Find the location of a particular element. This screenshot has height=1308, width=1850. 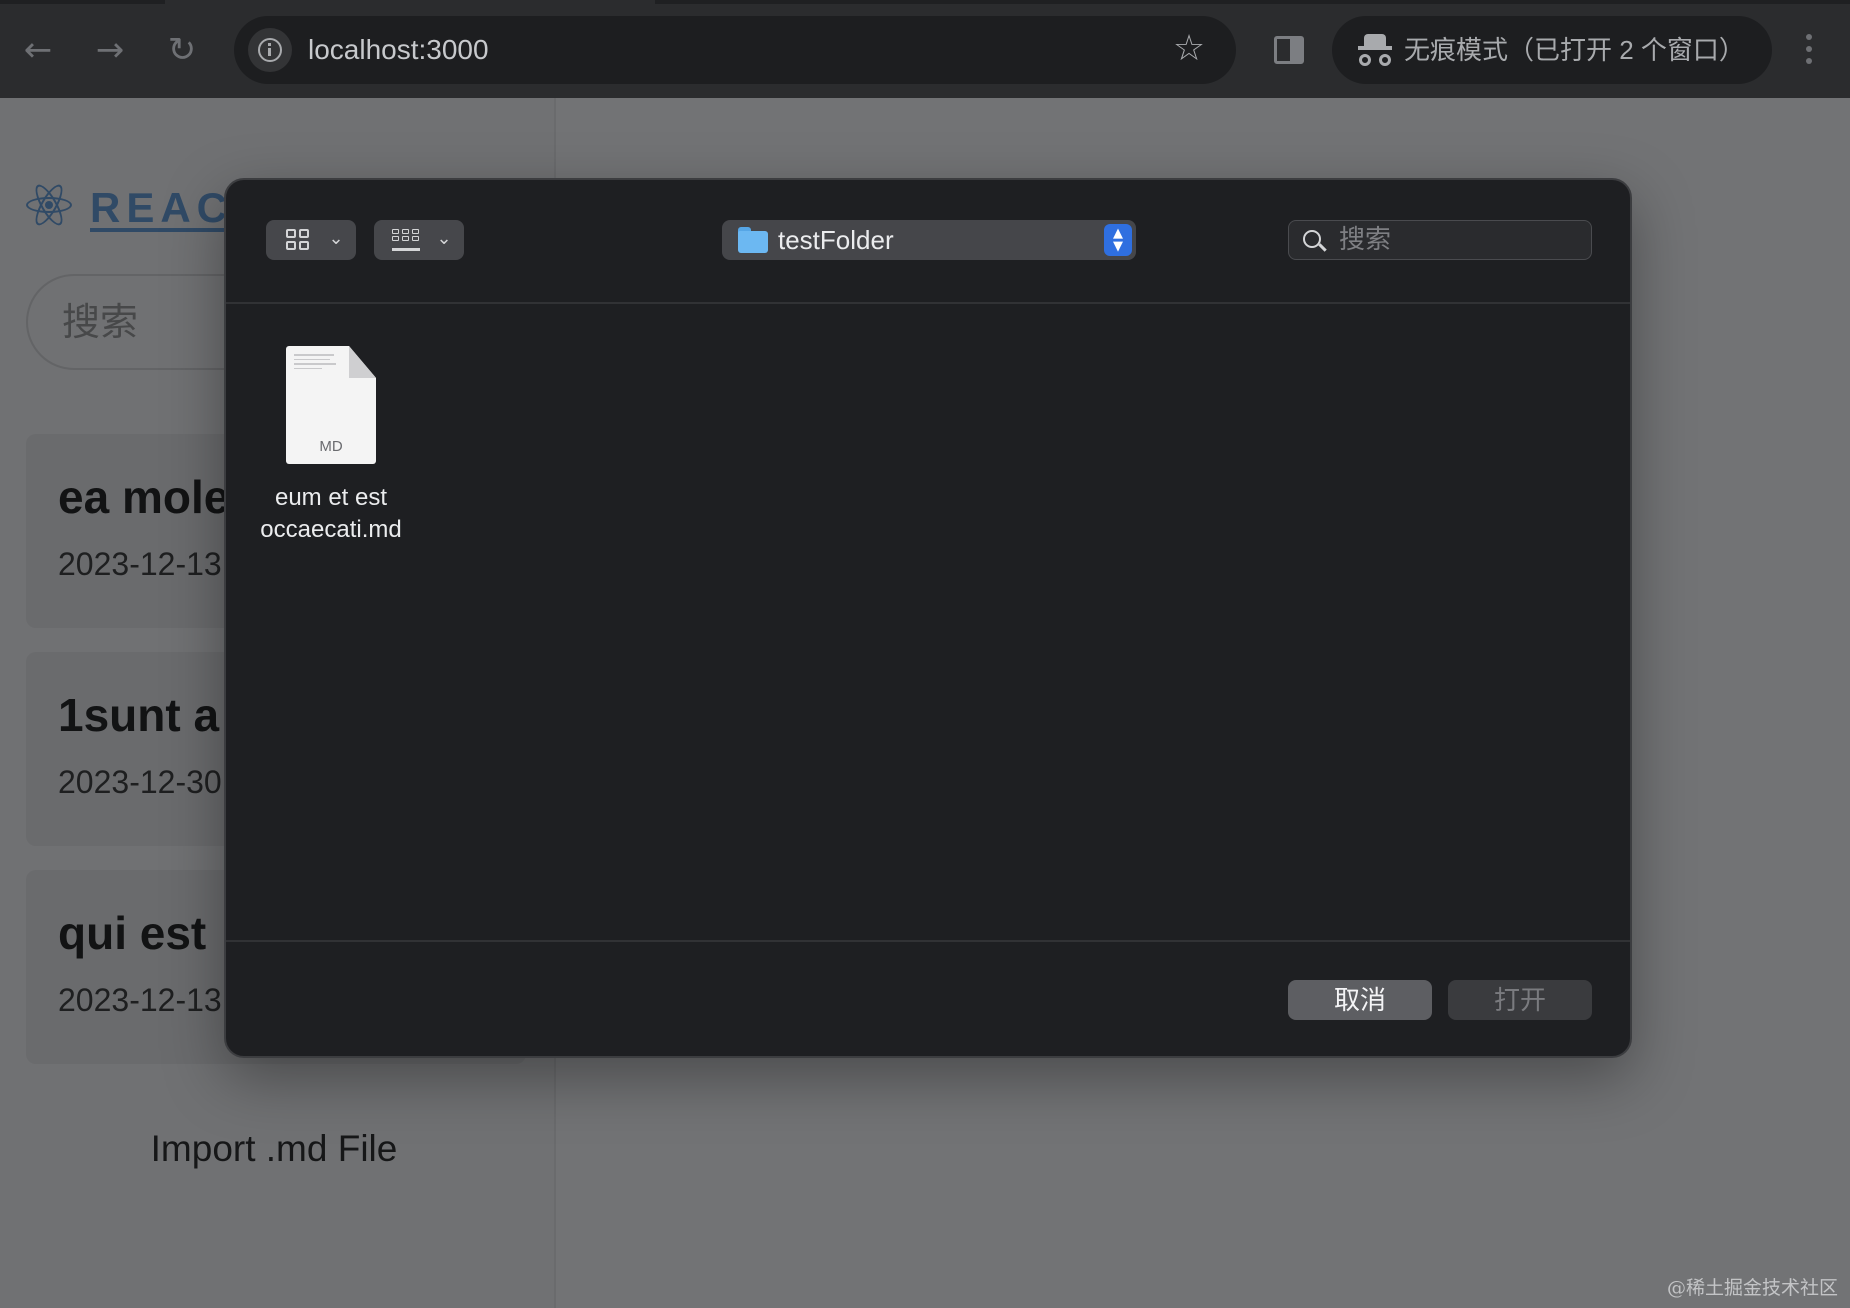

note-title: ea mole is located at coordinates (144, 497).